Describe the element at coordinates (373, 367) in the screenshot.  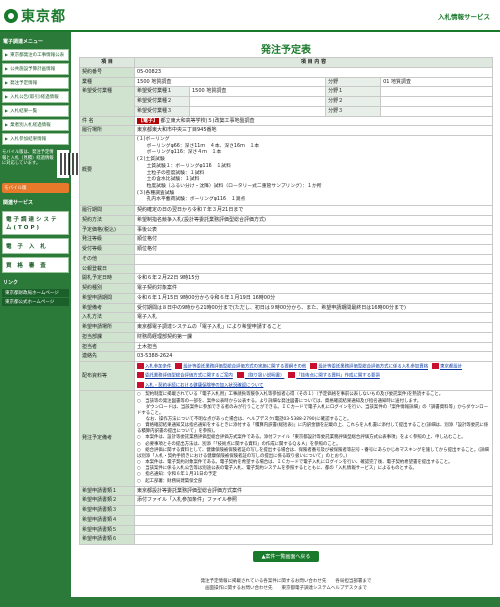
I see `download-link: 設計等委託業務評価型総合評価方式に係る入札参加資格` at that location.